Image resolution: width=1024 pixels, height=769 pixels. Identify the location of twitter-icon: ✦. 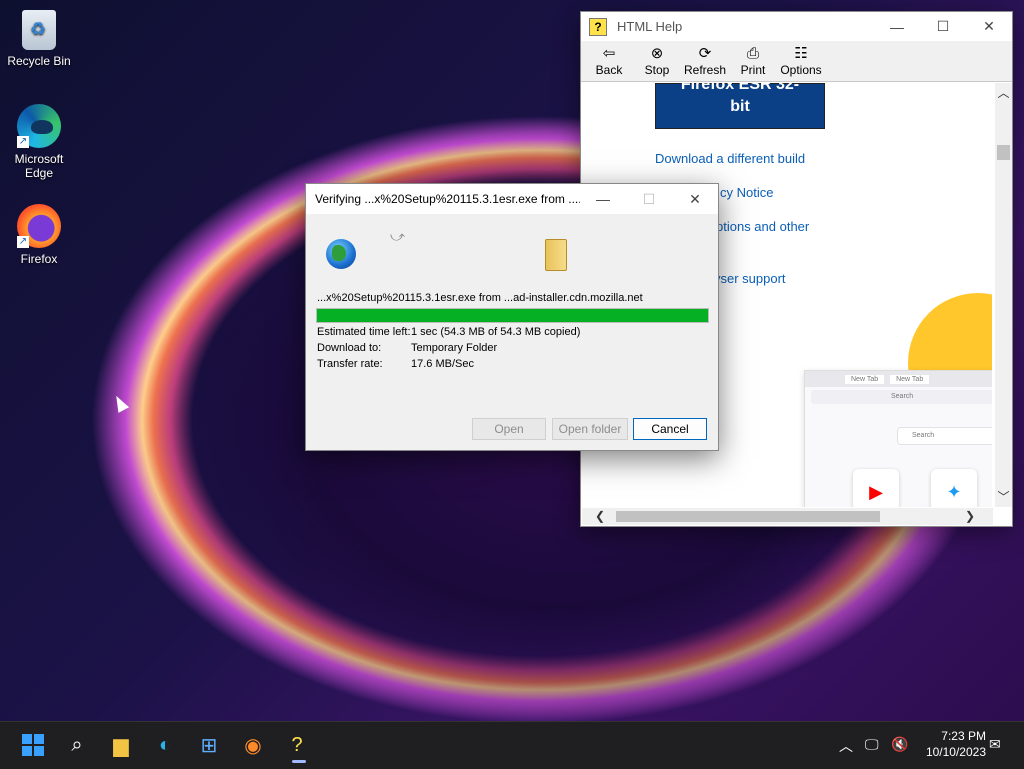
(954, 488).